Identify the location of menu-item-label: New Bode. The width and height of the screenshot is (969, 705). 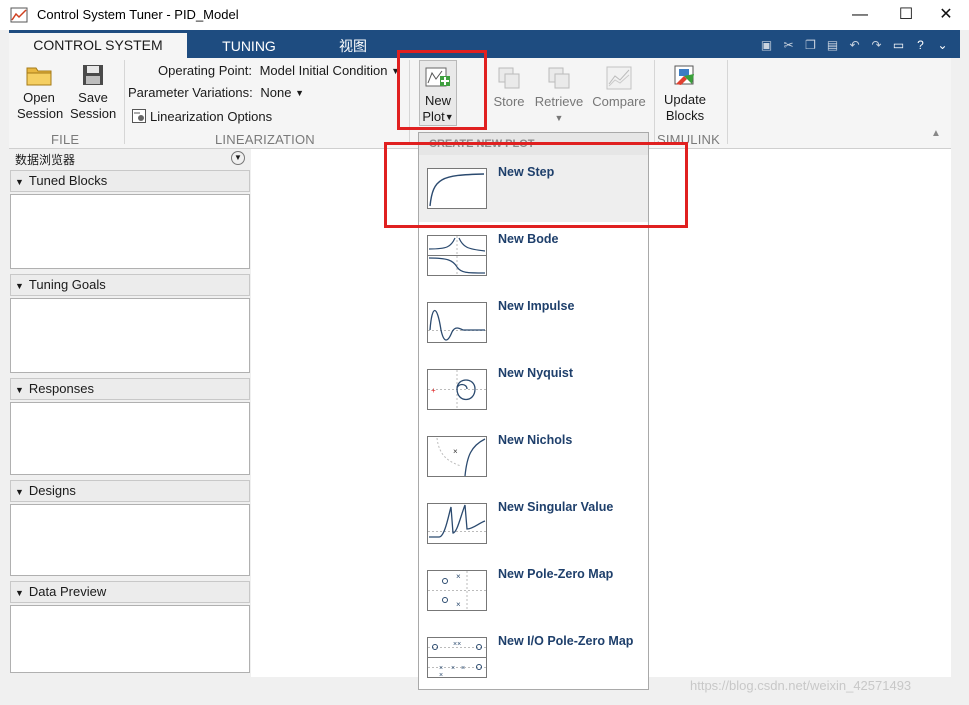
(528, 239).